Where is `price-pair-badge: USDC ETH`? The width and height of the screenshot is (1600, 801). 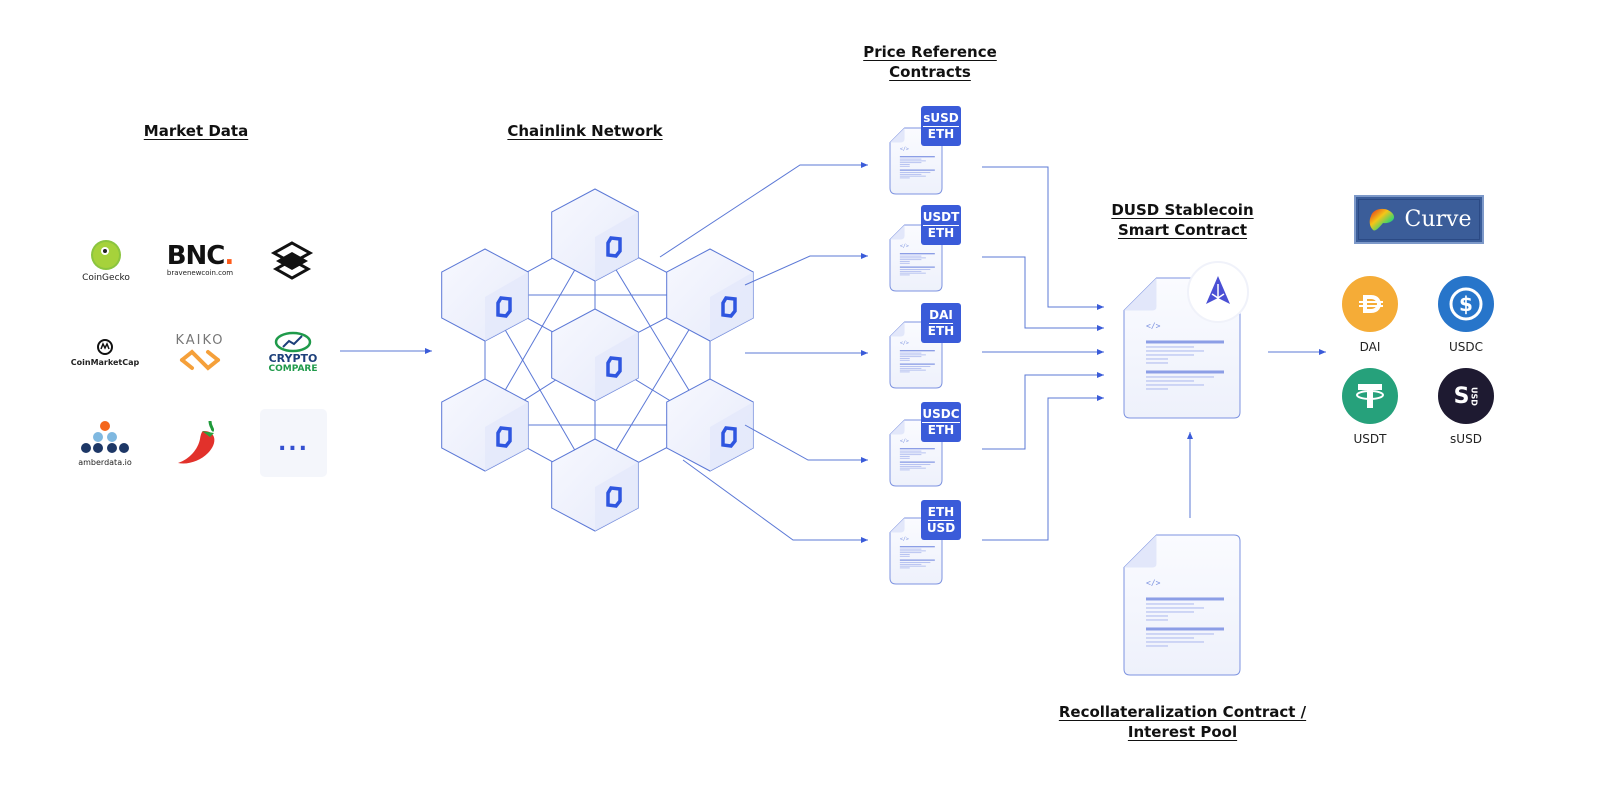 price-pair-badge: USDC ETH is located at coordinates (941, 422).